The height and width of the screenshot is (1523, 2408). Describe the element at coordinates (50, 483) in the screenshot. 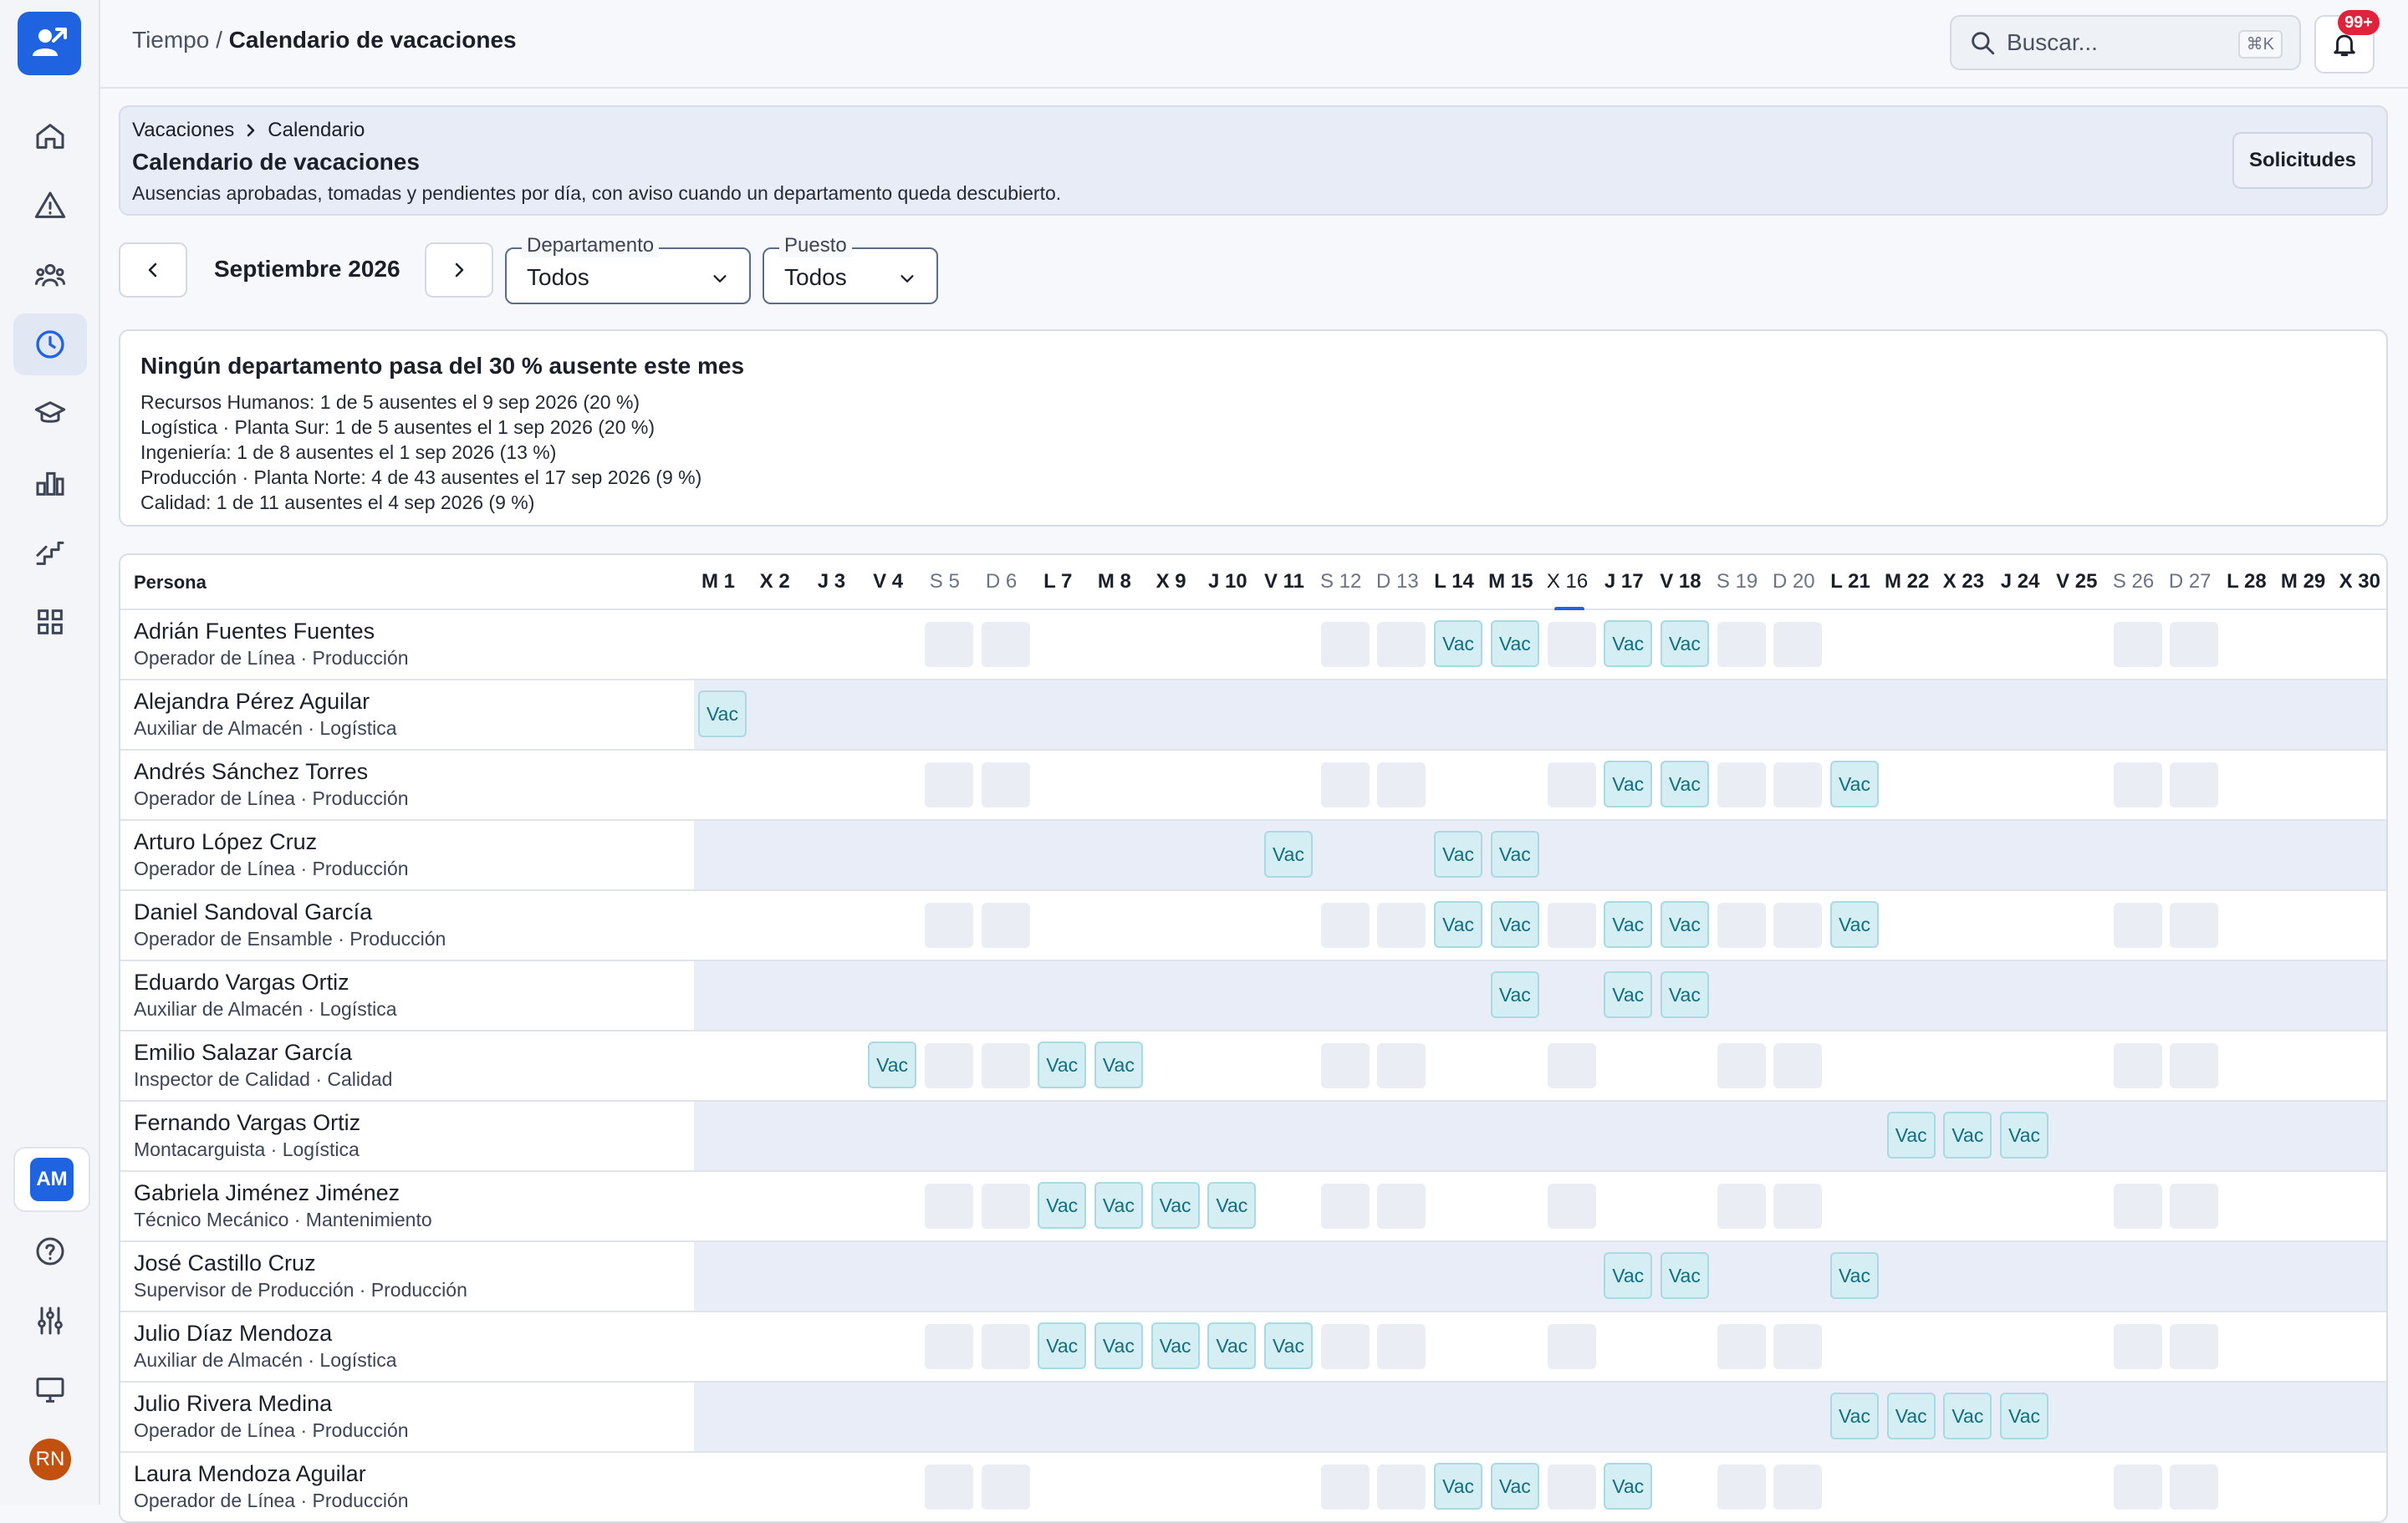

I see `nav-reports` at that location.